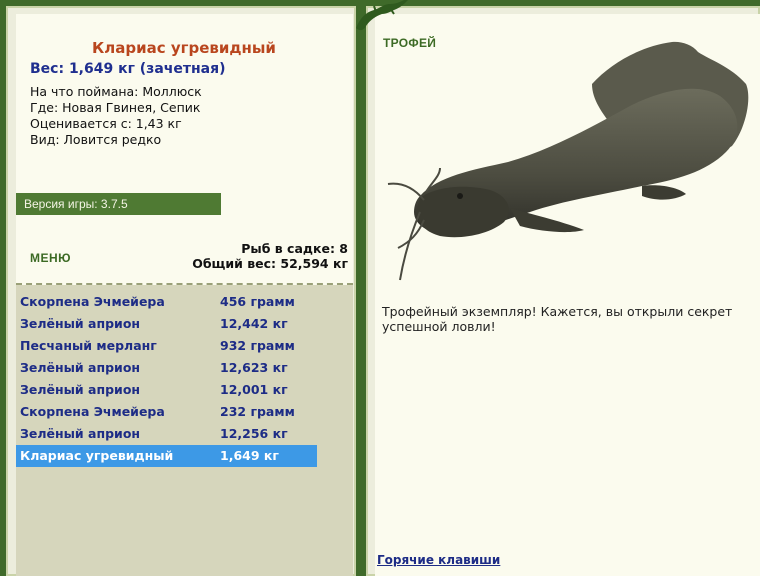  Describe the element at coordinates (249, 455) in the screenshot. I see `catch-fish-weight: 1,649 кг` at that location.